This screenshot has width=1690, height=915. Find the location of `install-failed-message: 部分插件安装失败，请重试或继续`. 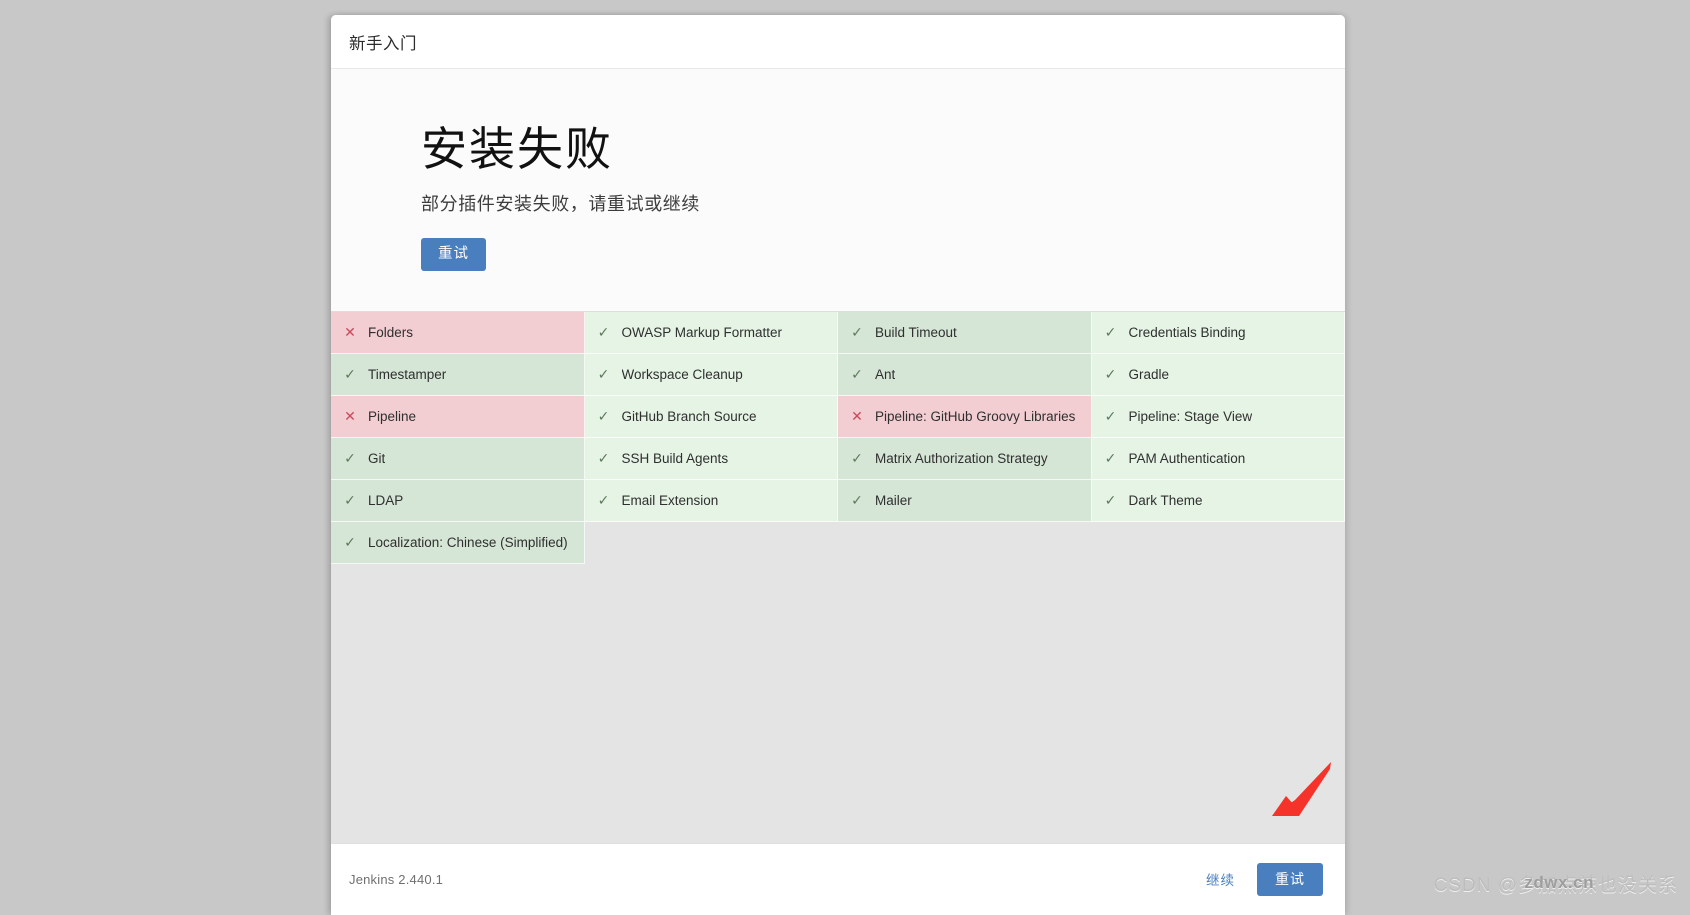

install-failed-message: 部分插件安装失败，请重试或继续 is located at coordinates (560, 203).